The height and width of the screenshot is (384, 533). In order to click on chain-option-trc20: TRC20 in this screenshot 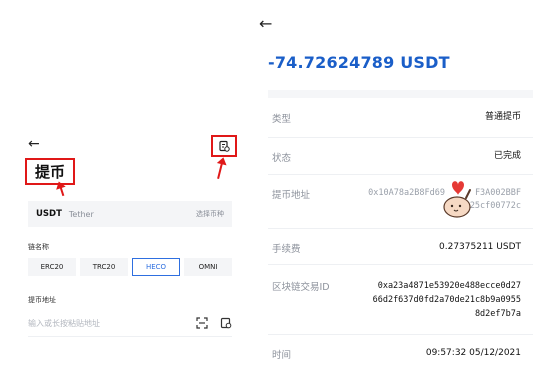, I will do `click(104, 267)`.